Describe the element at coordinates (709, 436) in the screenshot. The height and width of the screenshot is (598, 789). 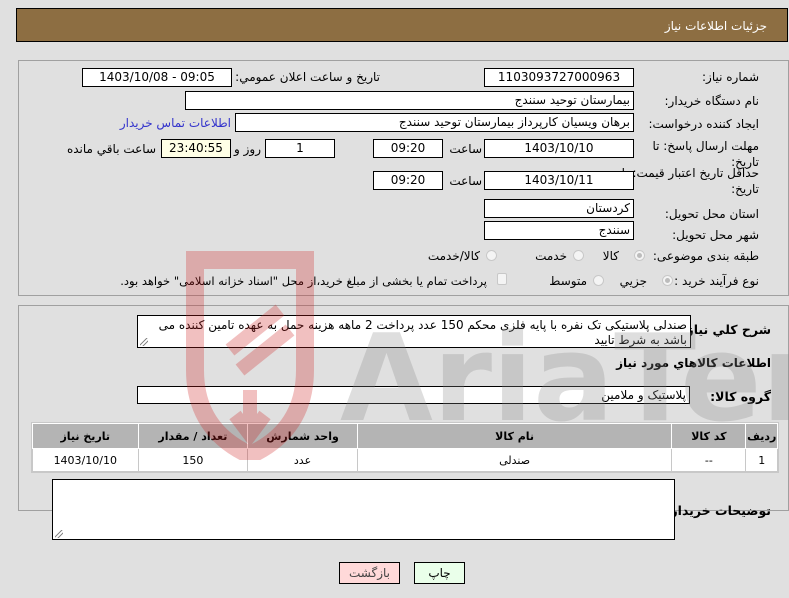
I see `col-item-code: کد کالا` at that location.